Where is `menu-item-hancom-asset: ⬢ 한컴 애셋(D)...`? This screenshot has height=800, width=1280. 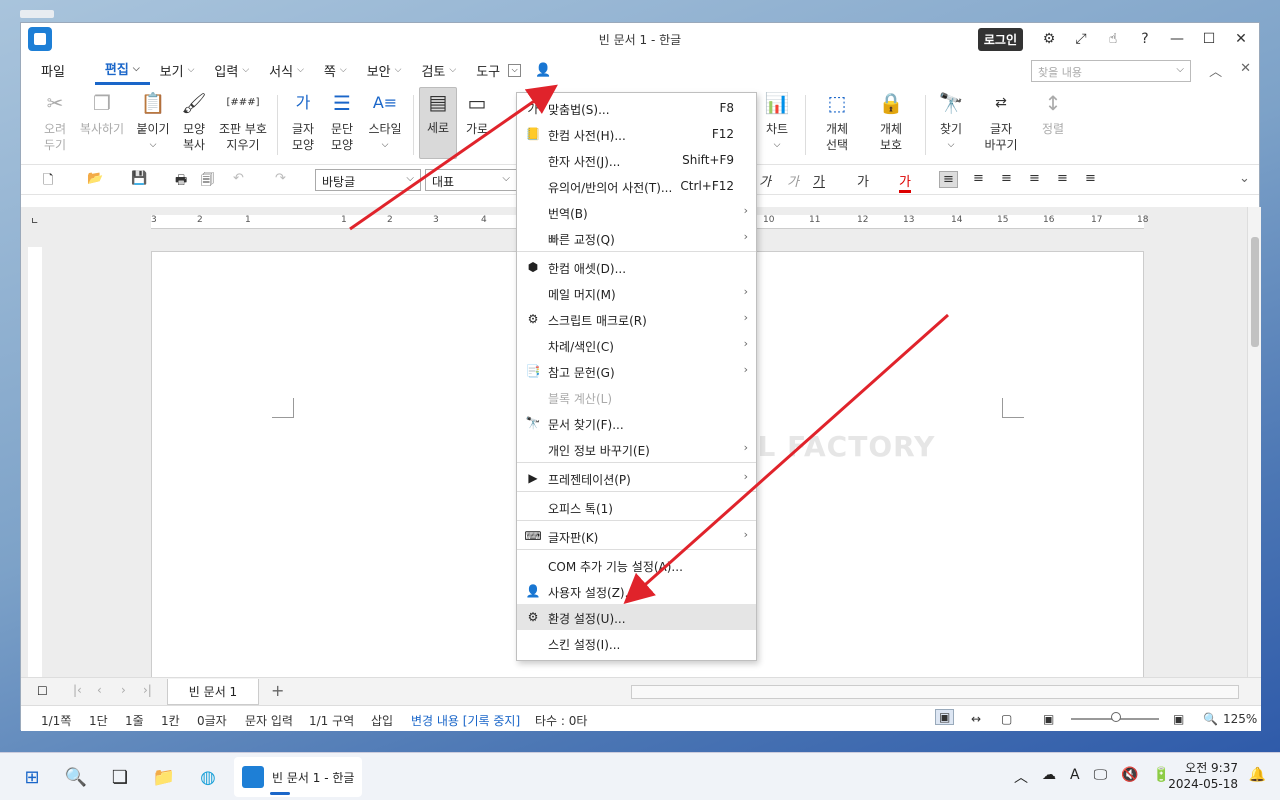 menu-item-hancom-asset: ⬢ 한컴 애셋(D)... is located at coordinates (636, 267).